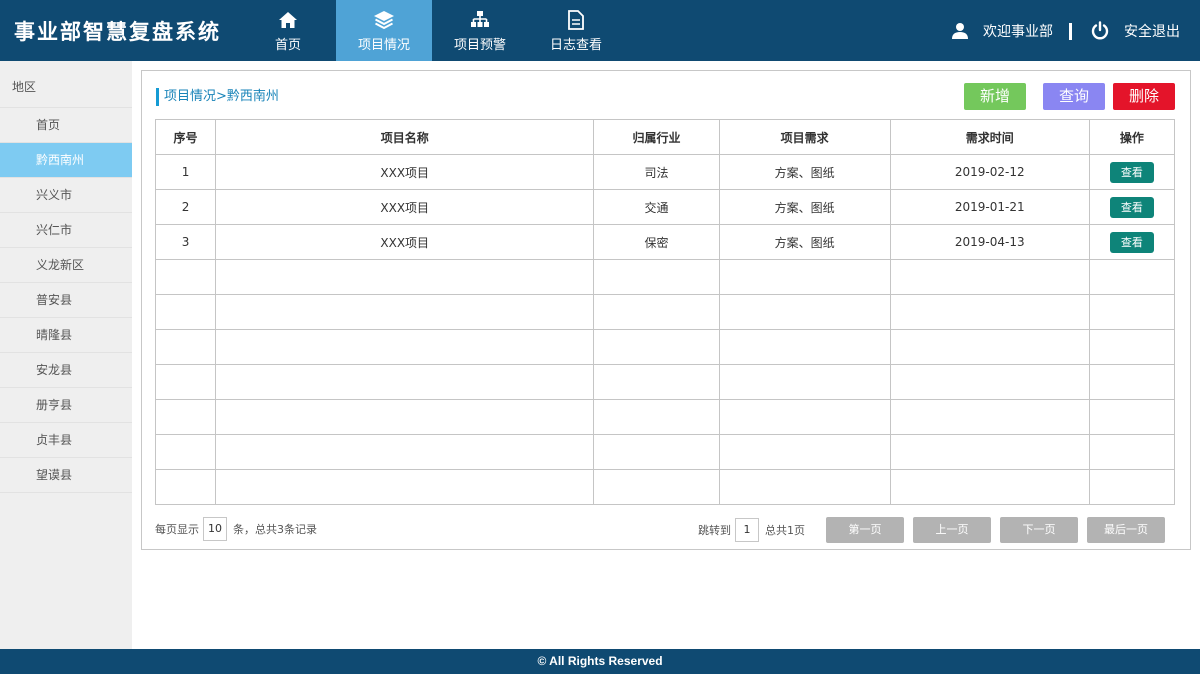  I want to click on cell-industry: 司法, so click(656, 172).